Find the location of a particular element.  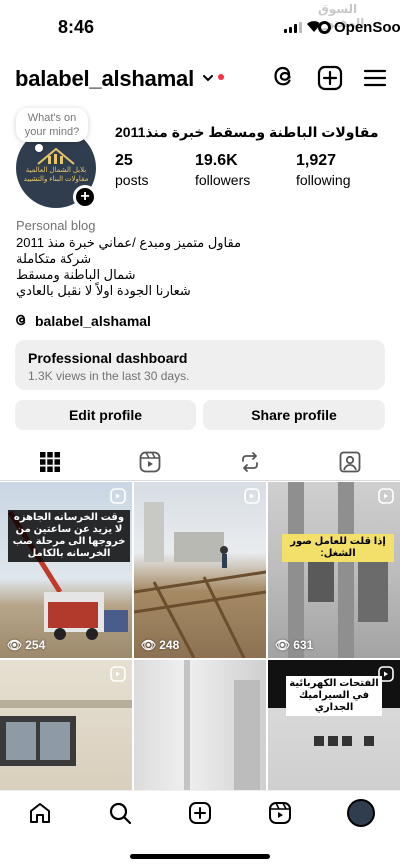

bio-line: شعارنا الجودة اولاً لا نقبل بالعادي is located at coordinates (103, 290).